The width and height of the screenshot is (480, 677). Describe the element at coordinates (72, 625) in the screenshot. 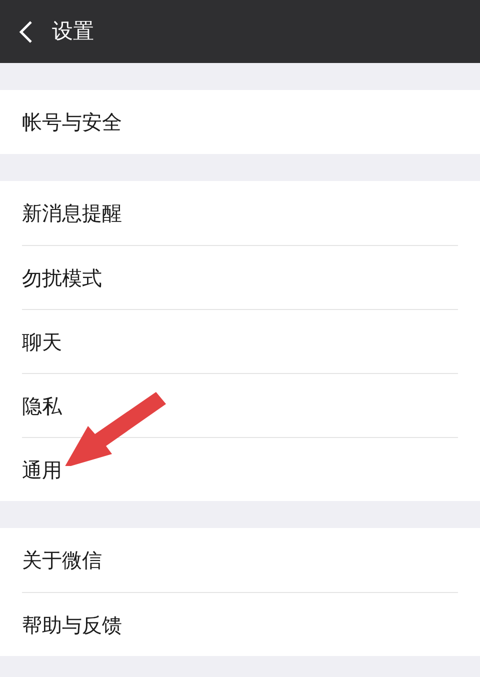

I see `settings-item: 帮助与反馈` at that location.